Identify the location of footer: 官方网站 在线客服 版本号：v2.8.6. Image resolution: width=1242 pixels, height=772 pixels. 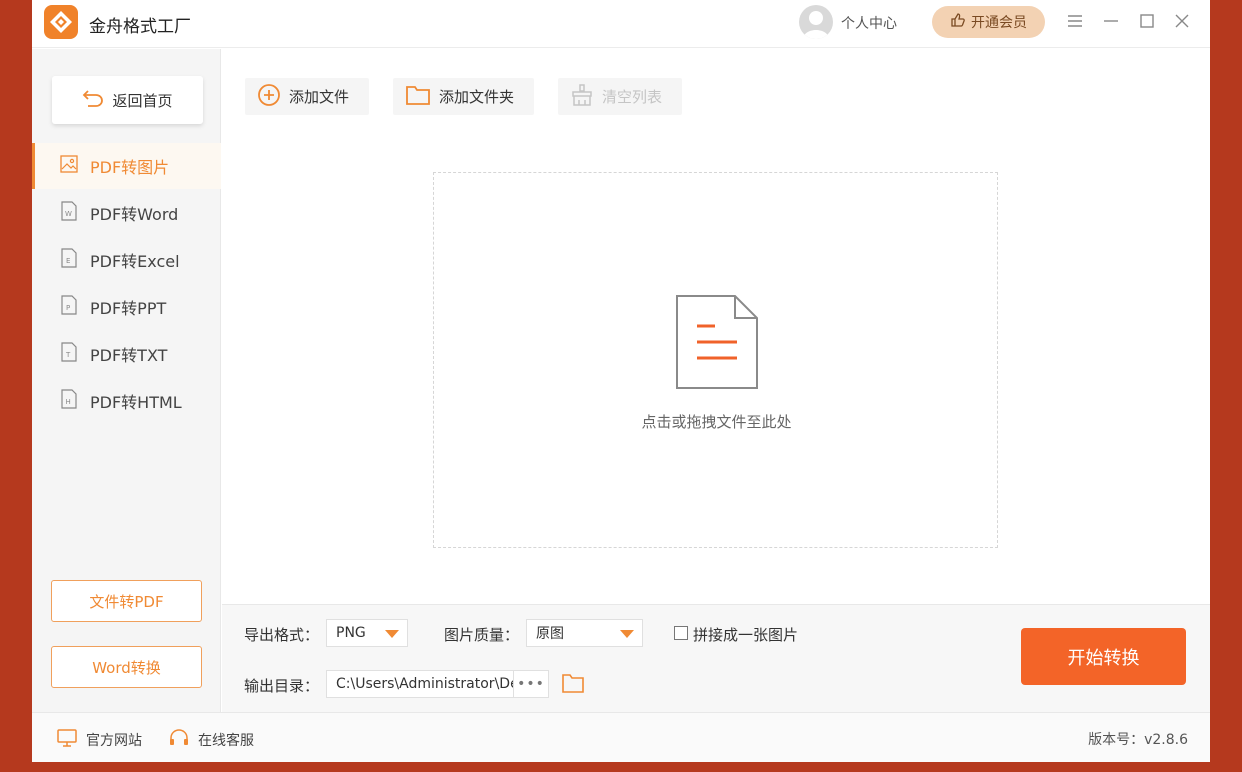
(621, 737).